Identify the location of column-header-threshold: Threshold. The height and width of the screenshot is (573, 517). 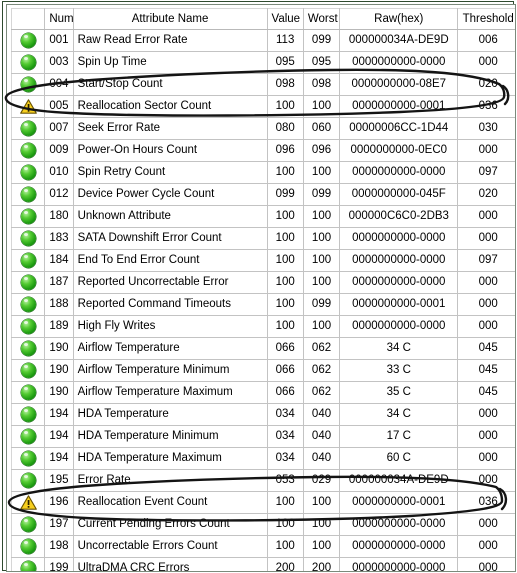
(486, 19).